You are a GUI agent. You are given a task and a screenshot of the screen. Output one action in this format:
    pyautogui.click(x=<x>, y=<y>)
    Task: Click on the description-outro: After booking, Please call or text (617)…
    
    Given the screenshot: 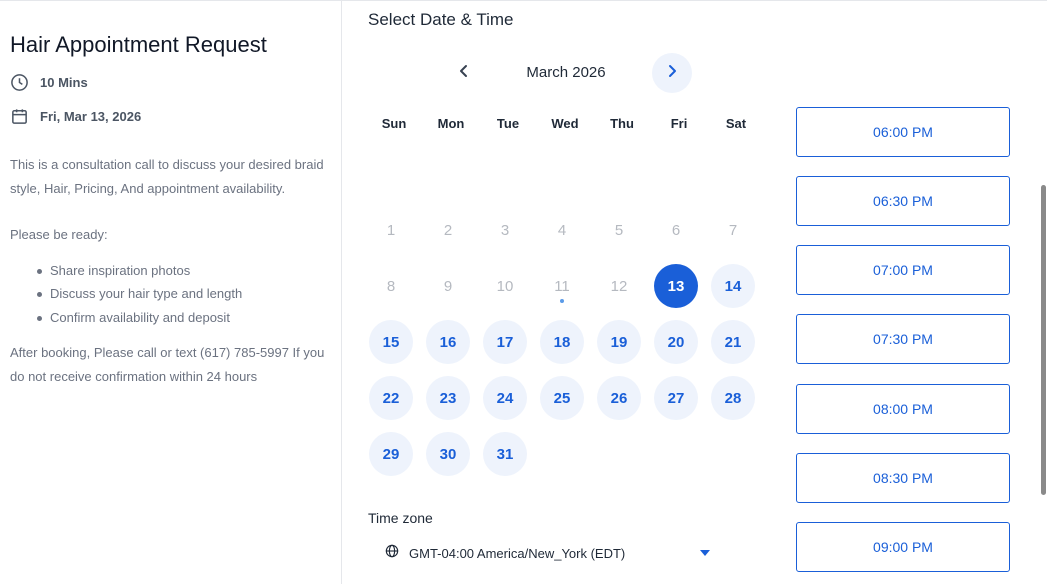 What is the action you would take?
    pyautogui.click(x=167, y=364)
    